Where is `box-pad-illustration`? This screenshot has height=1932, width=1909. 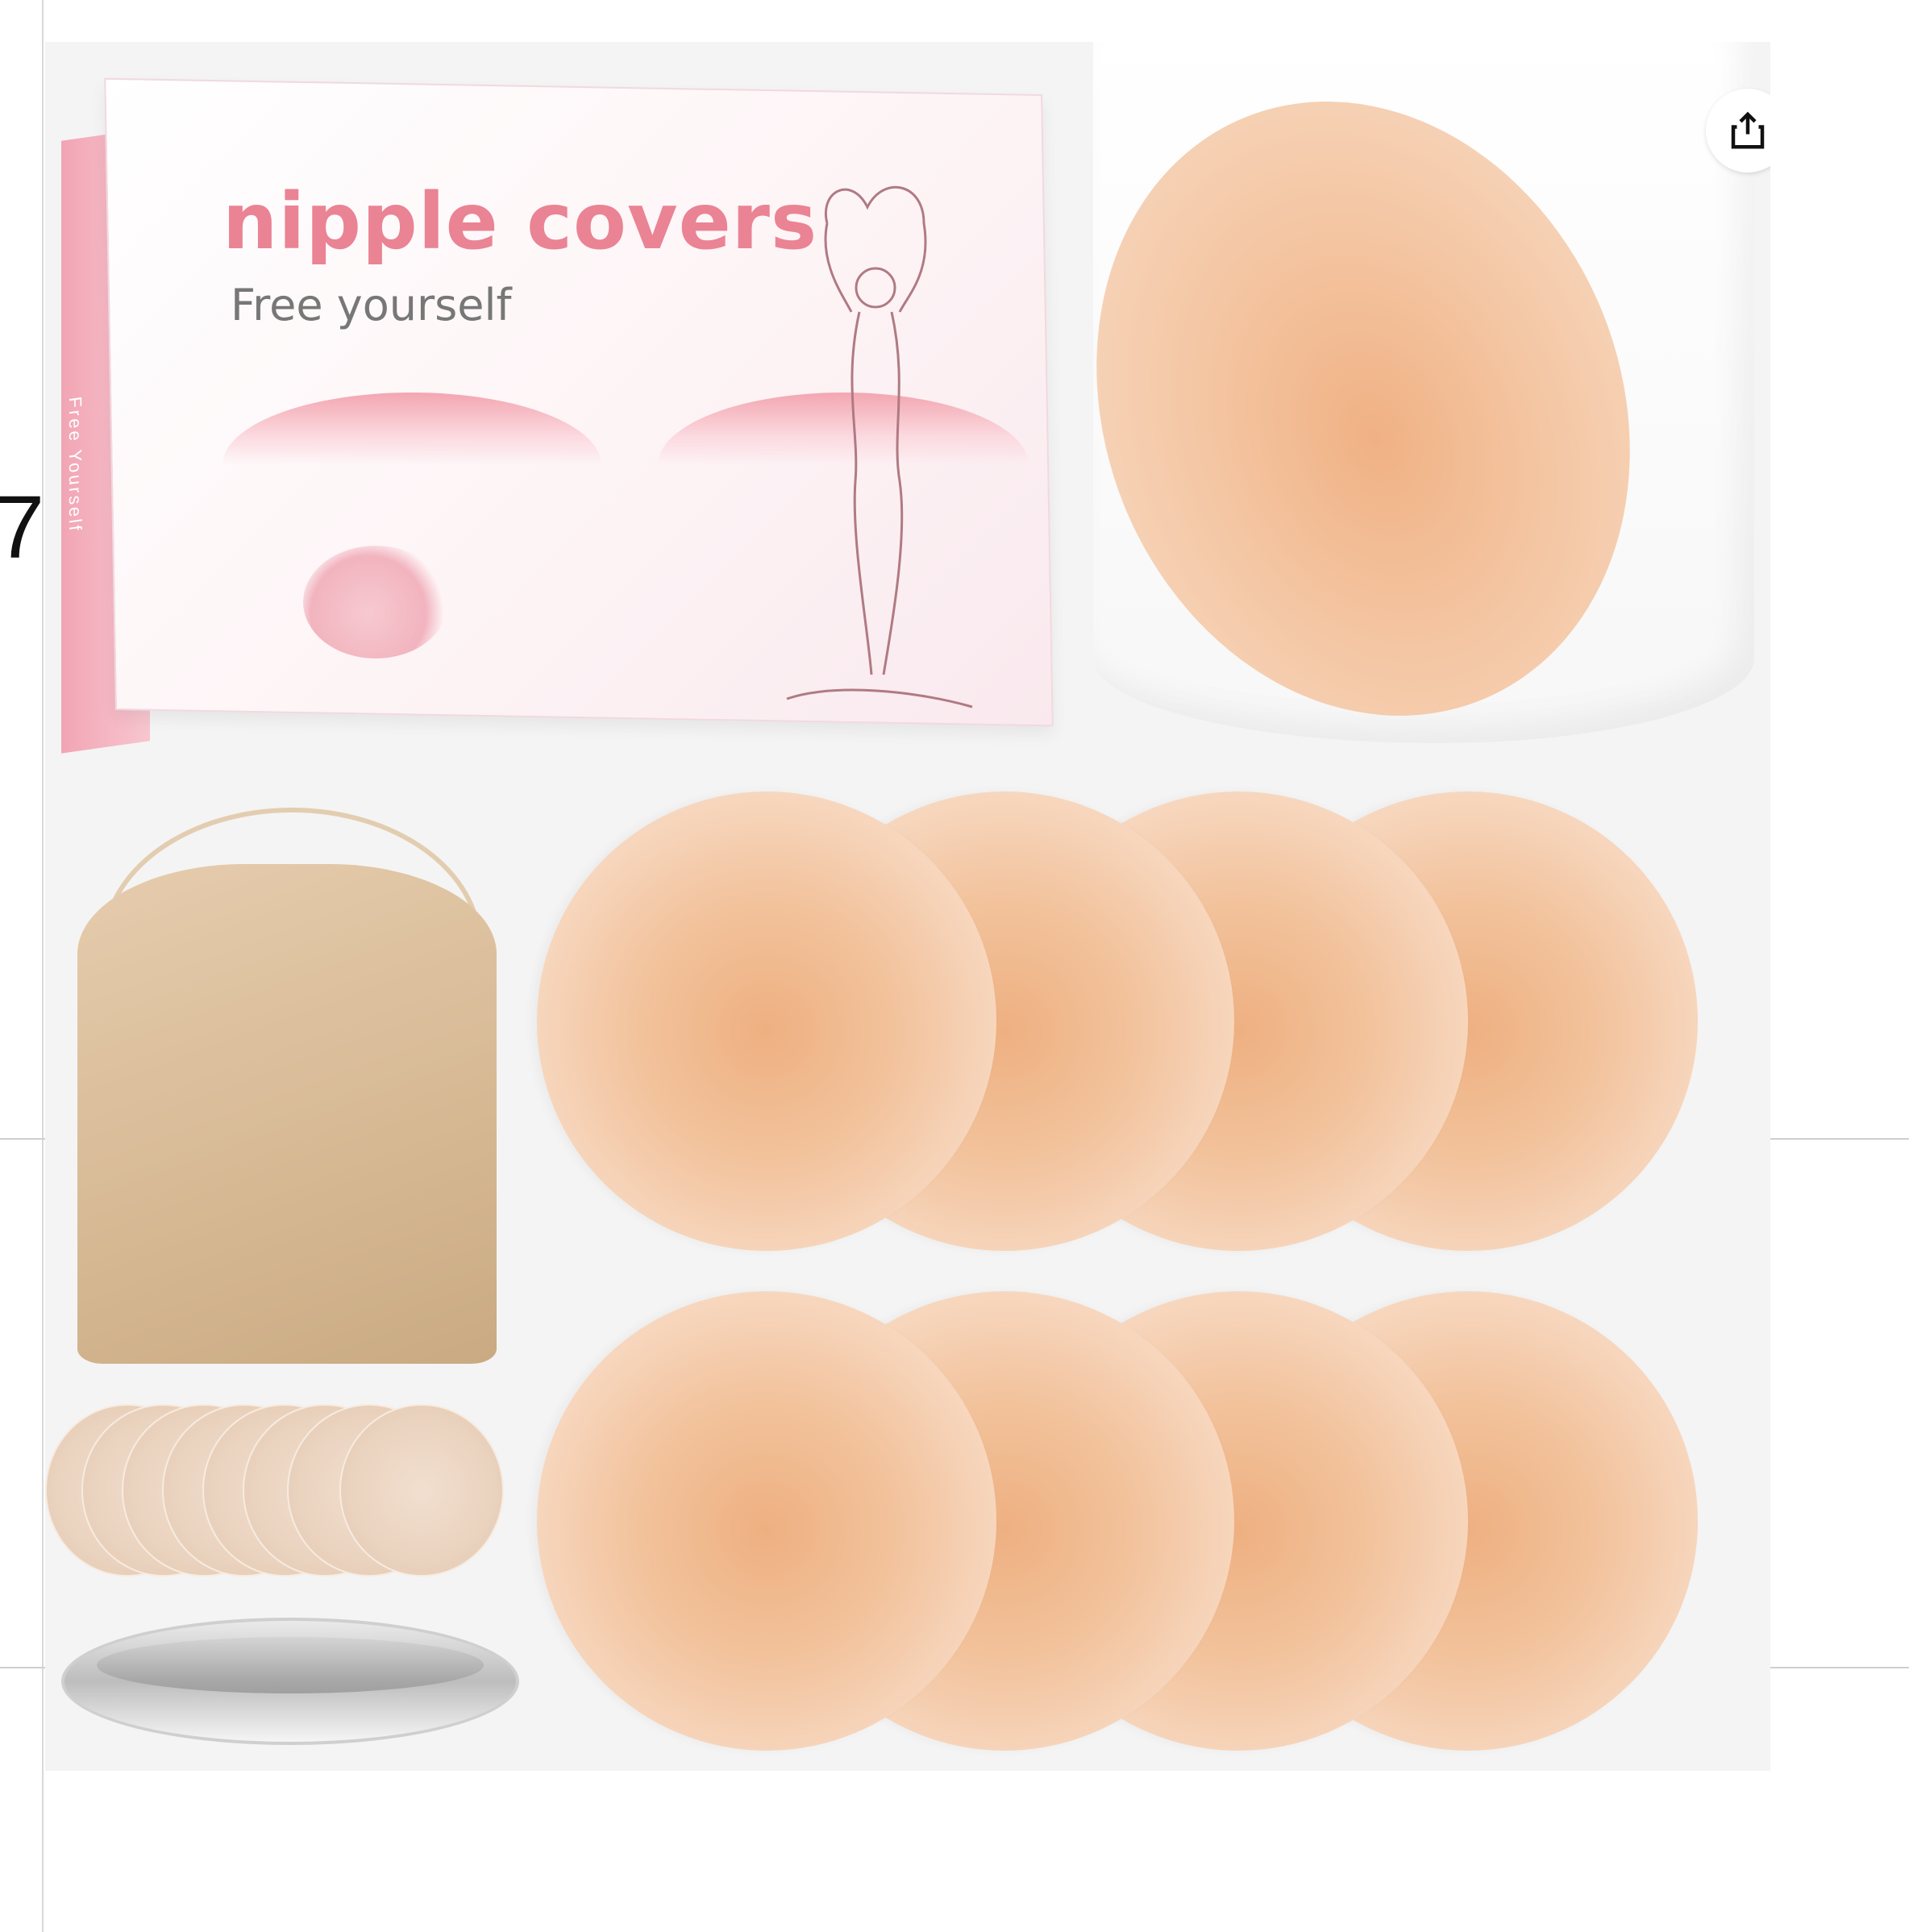
box-pad-illustration is located at coordinates (376, 602).